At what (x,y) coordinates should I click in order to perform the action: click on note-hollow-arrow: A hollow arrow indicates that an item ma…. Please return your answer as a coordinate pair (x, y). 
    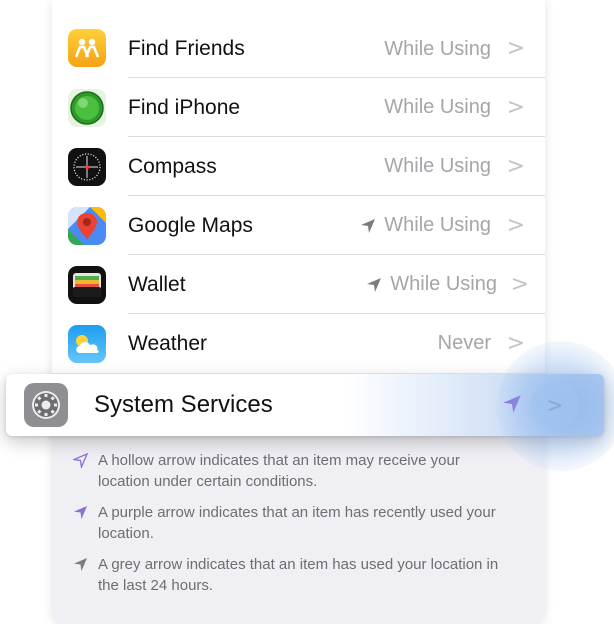
    Looking at the image, I should click on (286, 471).